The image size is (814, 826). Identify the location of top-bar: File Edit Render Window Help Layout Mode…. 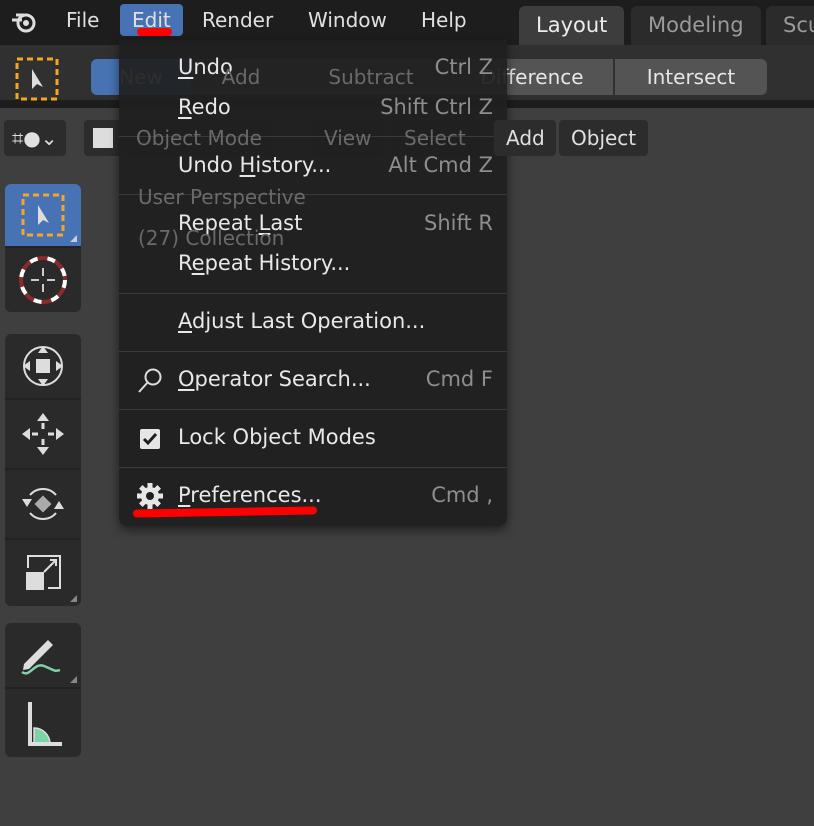
(407, 22).